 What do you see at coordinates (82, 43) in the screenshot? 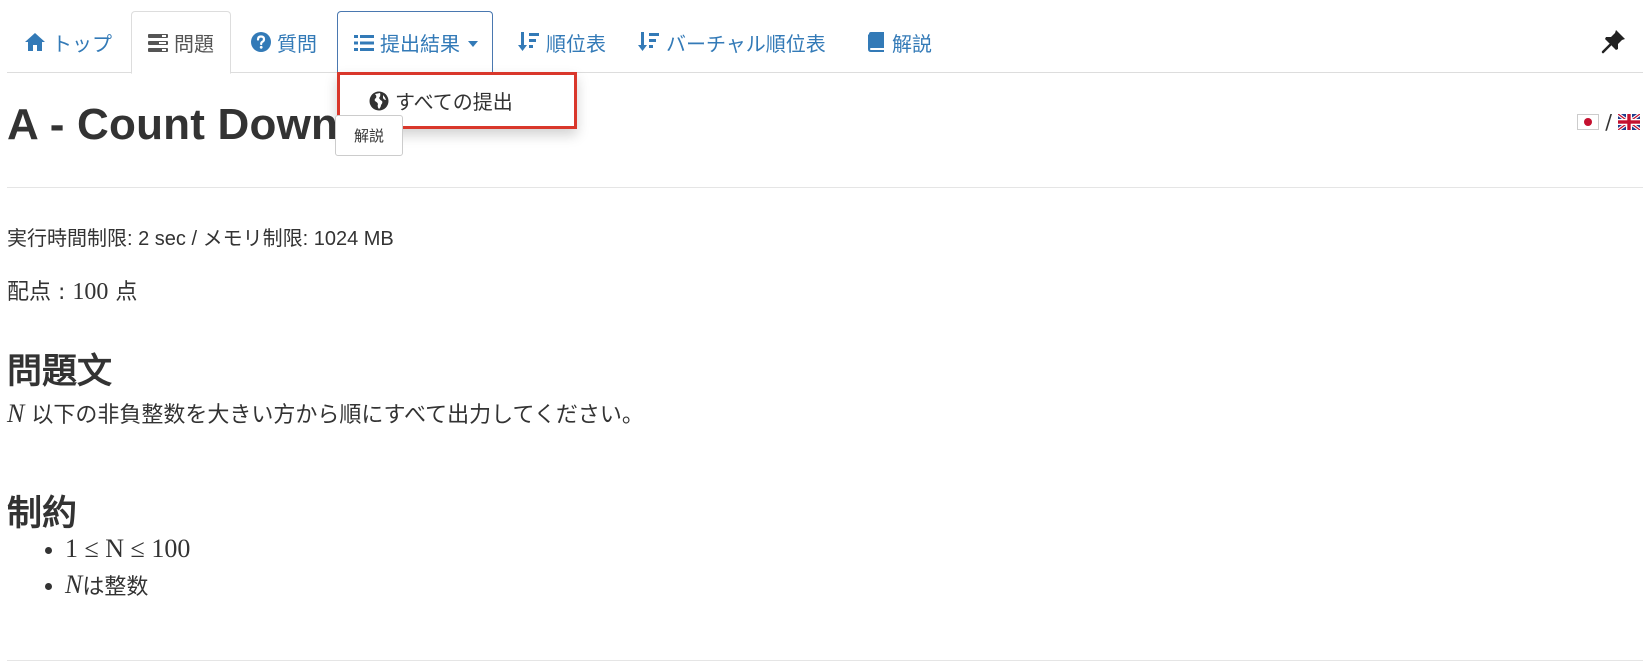
I see `tab-label: トップ` at bounding box center [82, 43].